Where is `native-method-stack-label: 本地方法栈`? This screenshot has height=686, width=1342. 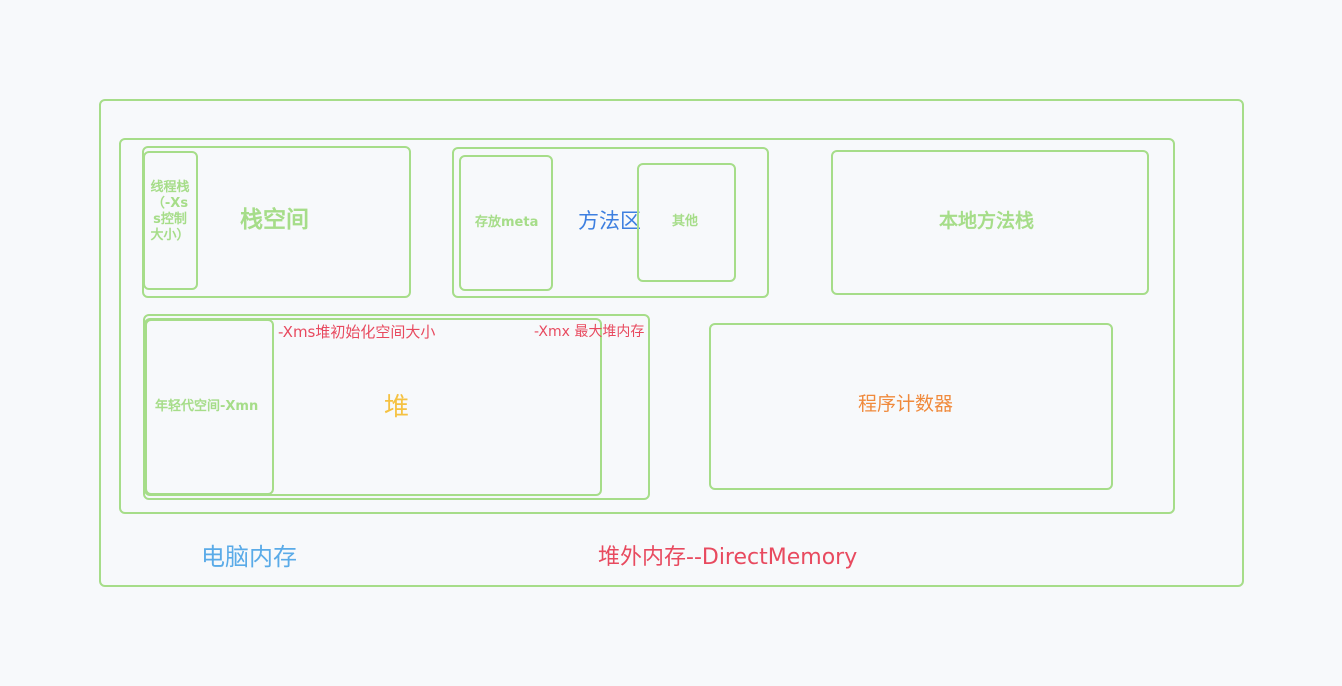 native-method-stack-label: 本地方法栈 is located at coordinates (987, 221).